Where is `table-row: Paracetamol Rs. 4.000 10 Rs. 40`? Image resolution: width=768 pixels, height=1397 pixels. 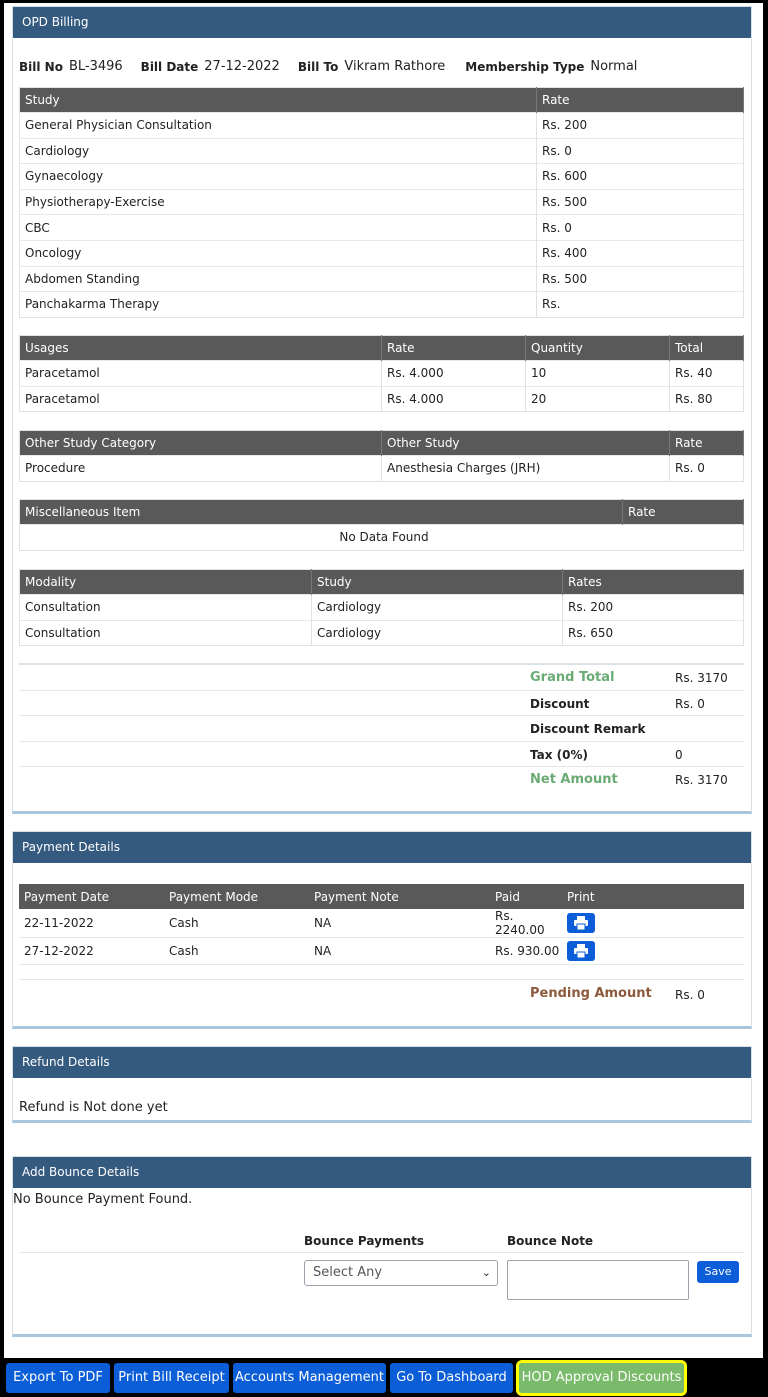
table-row: Paracetamol Rs. 4.000 10 Rs. 40 is located at coordinates (381, 373).